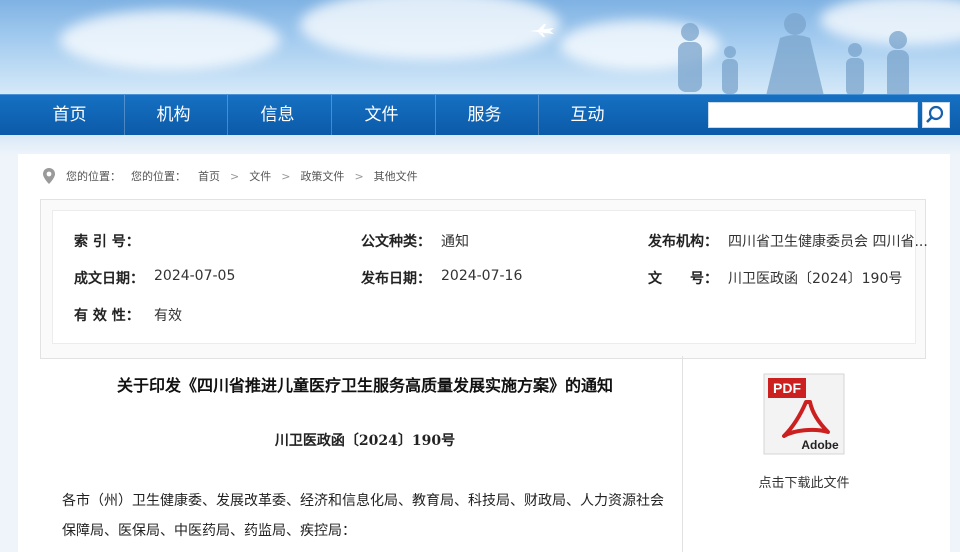  I want to click on download-file-link: 点击下载此文件, so click(804, 481).